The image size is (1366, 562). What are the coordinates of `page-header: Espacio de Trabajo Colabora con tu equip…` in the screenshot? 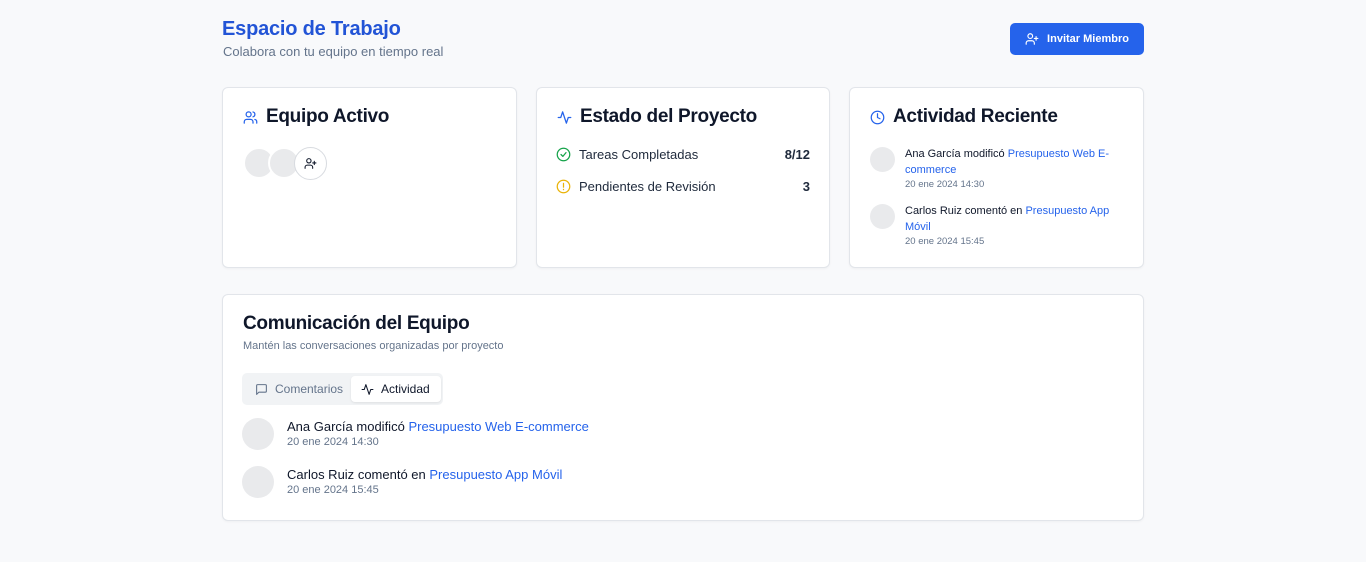 It's located at (683, 43).